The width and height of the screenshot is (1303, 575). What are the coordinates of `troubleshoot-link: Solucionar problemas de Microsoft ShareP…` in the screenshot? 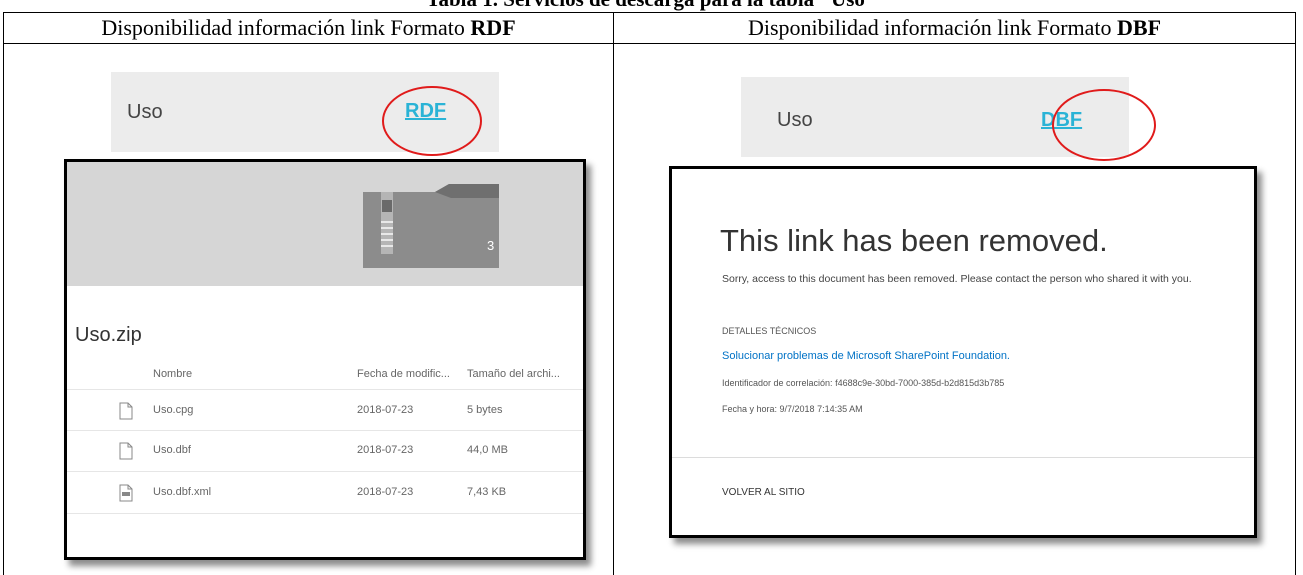 It's located at (866, 356).